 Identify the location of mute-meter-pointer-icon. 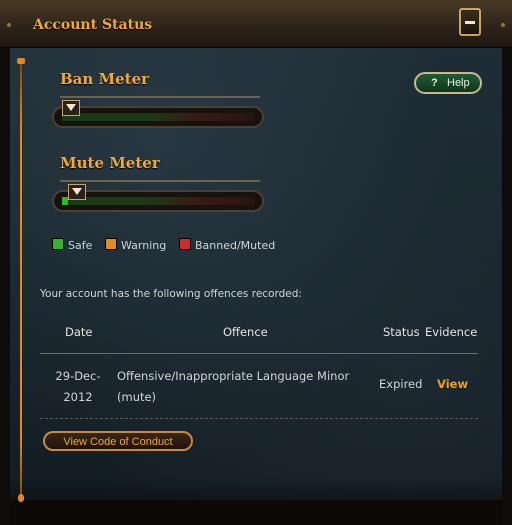
(76, 192).